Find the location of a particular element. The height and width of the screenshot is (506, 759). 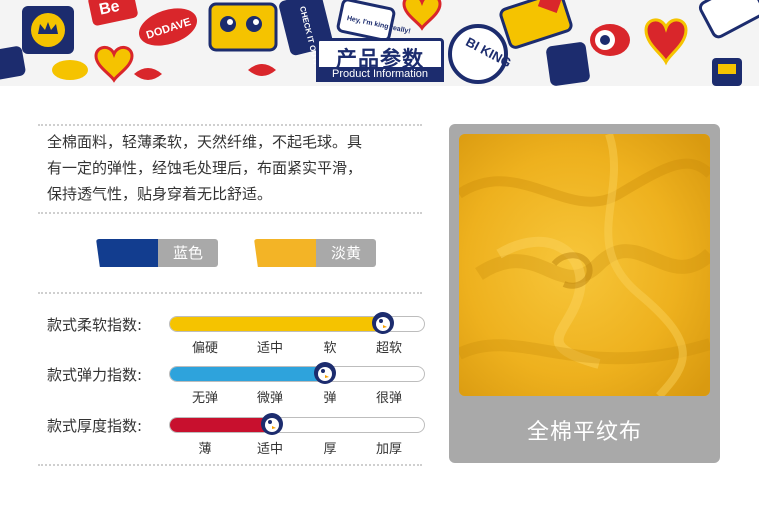

thickness-label: 款式厚度指数: is located at coordinates (95, 426).